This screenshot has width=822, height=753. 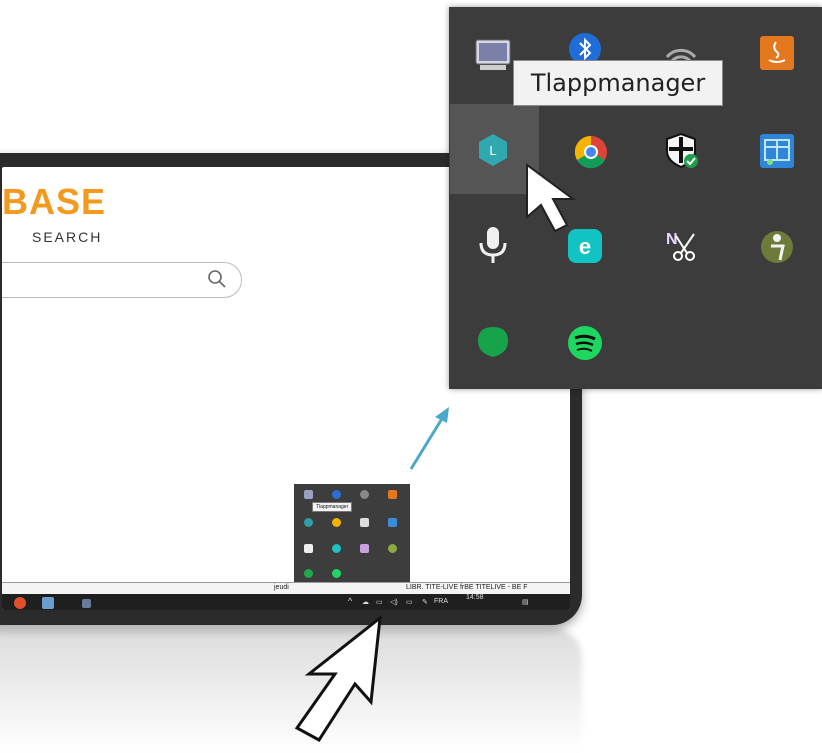 I want to click on clock: 14:58, so click(x=475, y=597).